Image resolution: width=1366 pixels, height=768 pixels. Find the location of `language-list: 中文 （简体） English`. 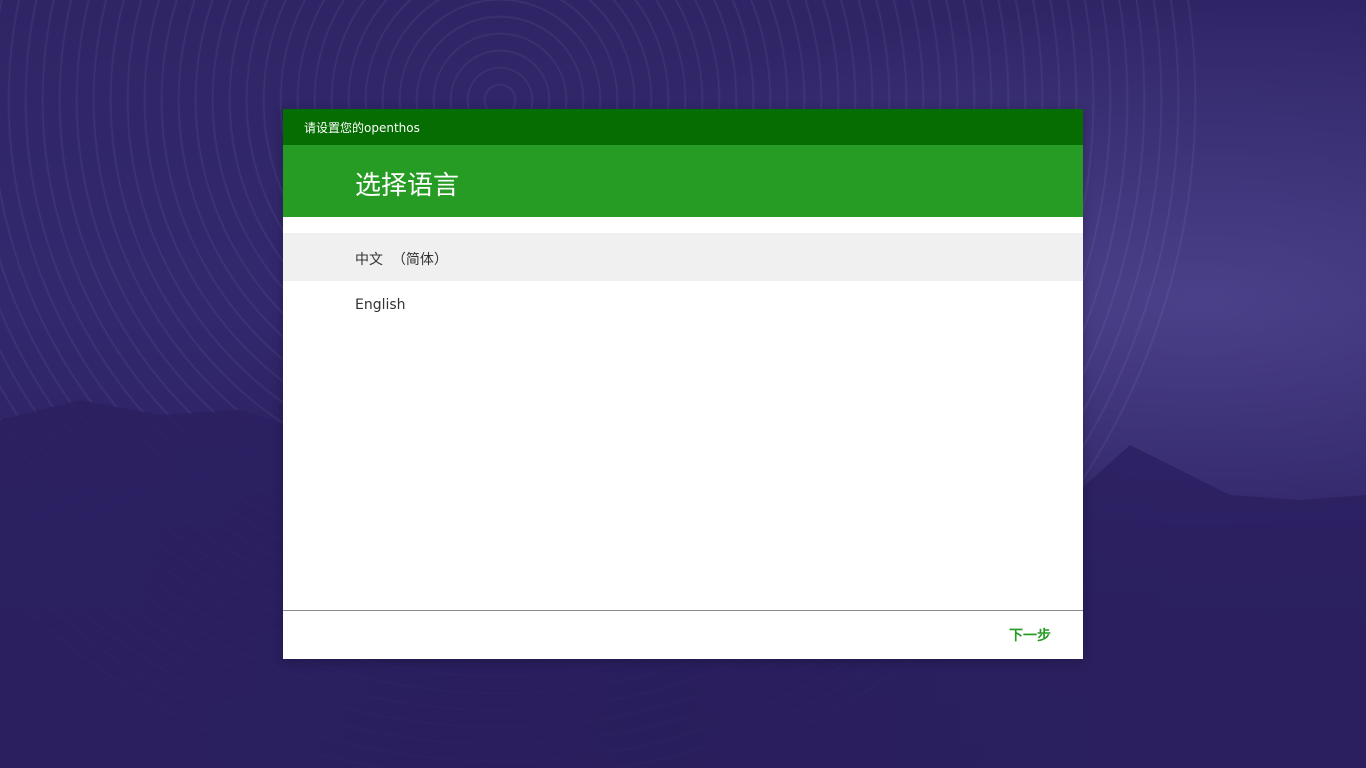

language-list: 中文 （简体） English is located at coordinates (683, 281).